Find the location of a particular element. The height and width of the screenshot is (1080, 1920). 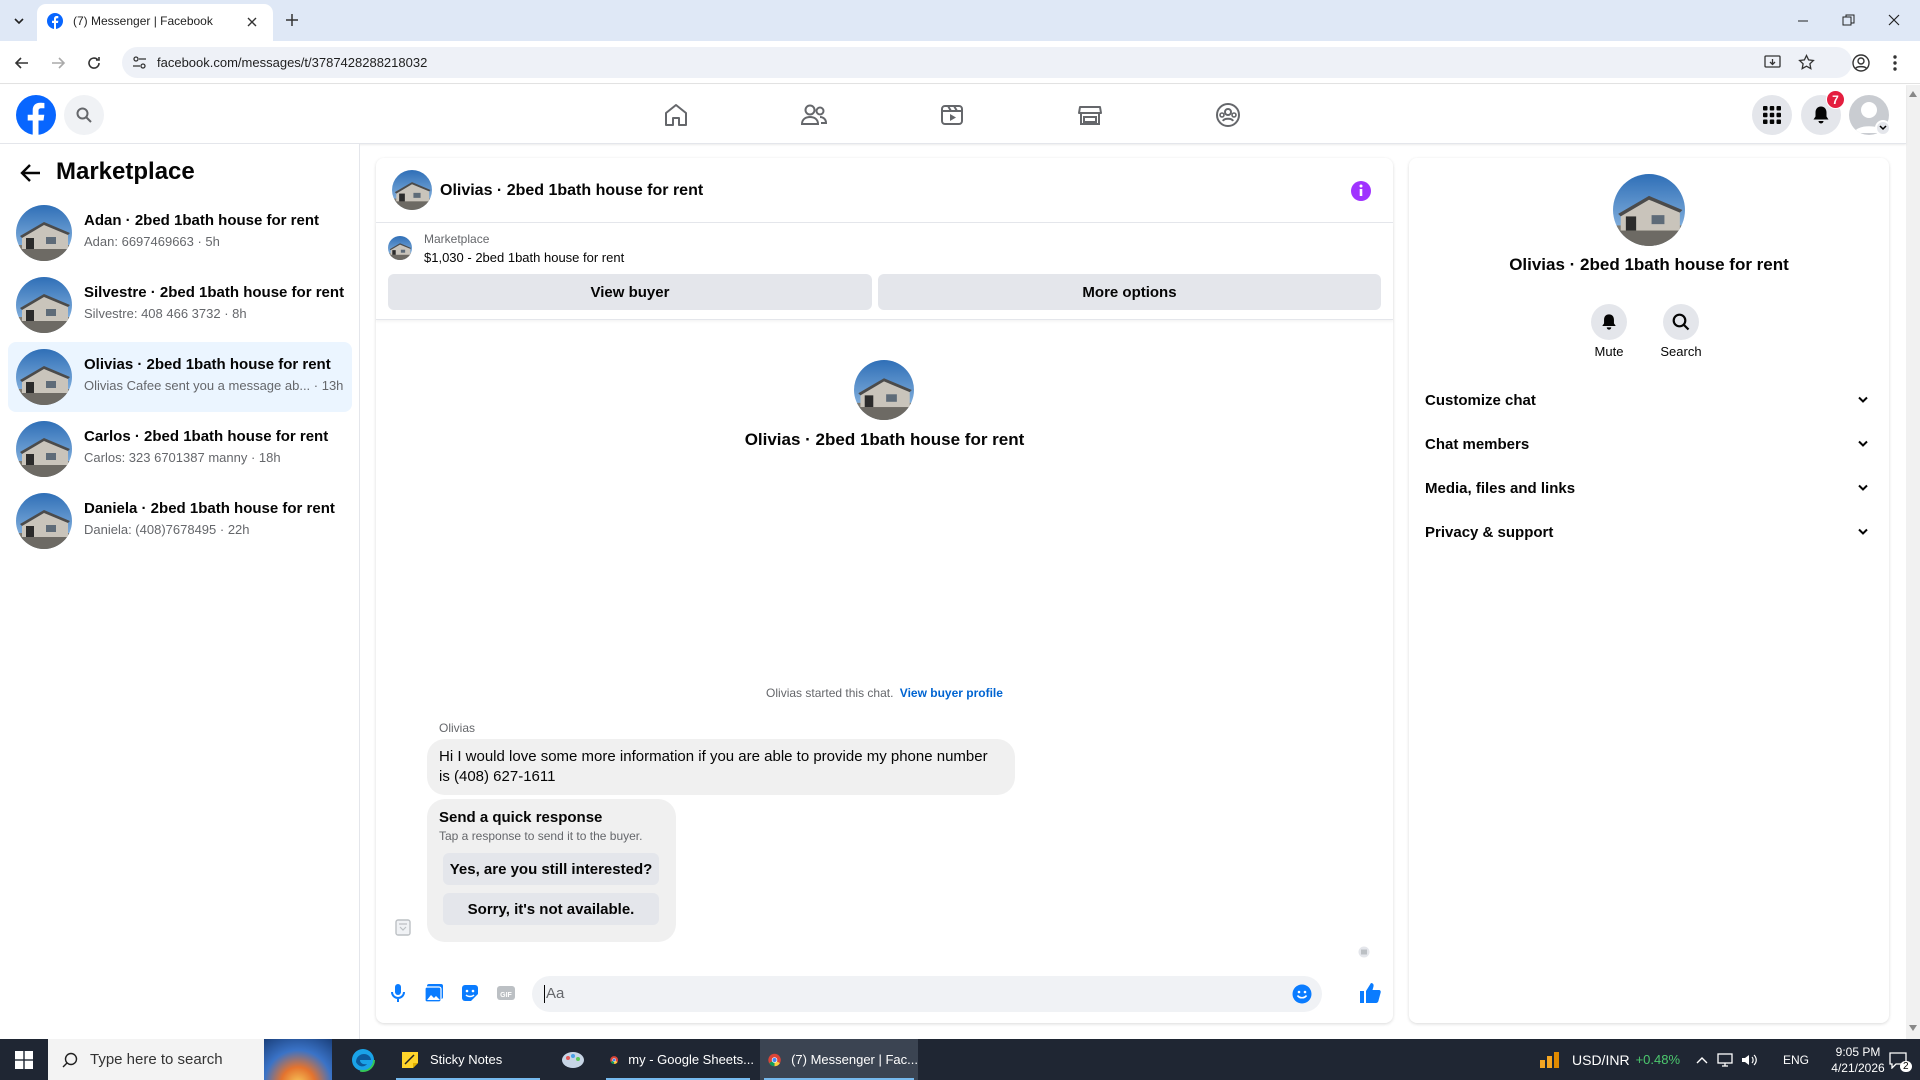

taskbar-pinned-app is located at coordinates (573, 1059).